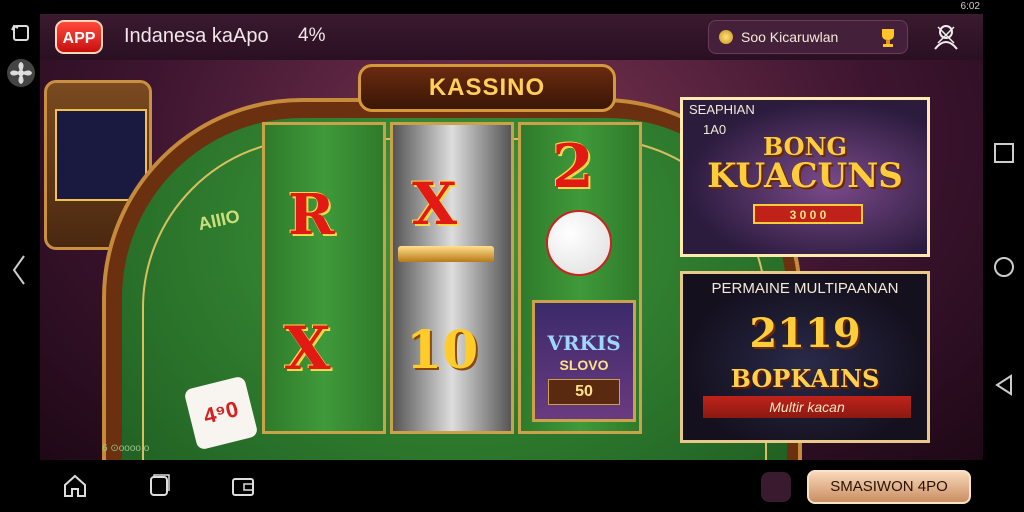 The width and height of the screenshot is (1024, 512). What do you see at coordinates (126, 448) in the screenshot?
I see `corner-text: 6 ⊙oooo.o` at bounding box center [126, 448].